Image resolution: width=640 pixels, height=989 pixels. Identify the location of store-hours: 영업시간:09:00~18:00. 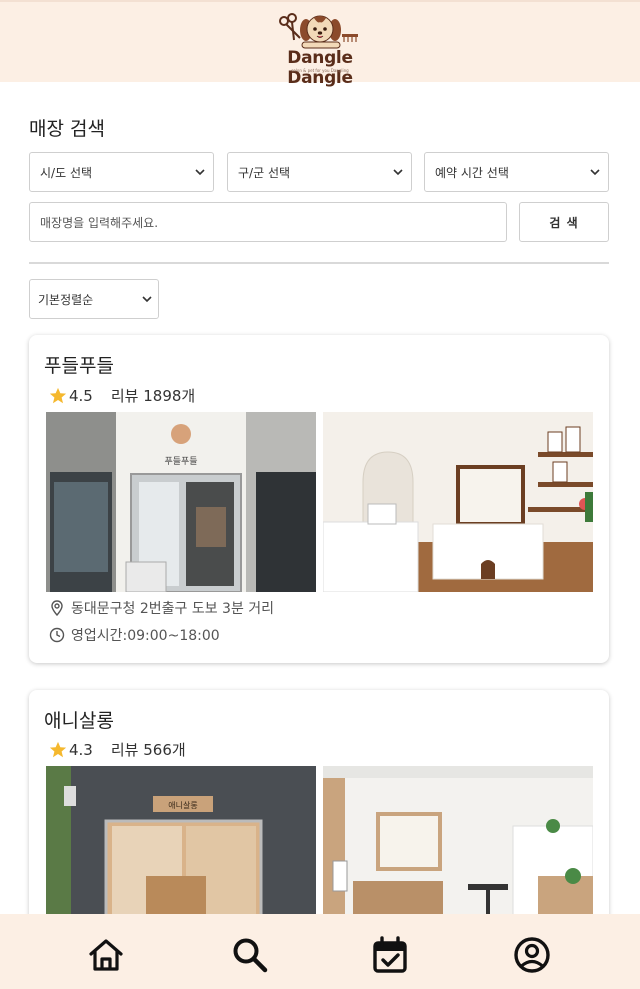
(134, 635).